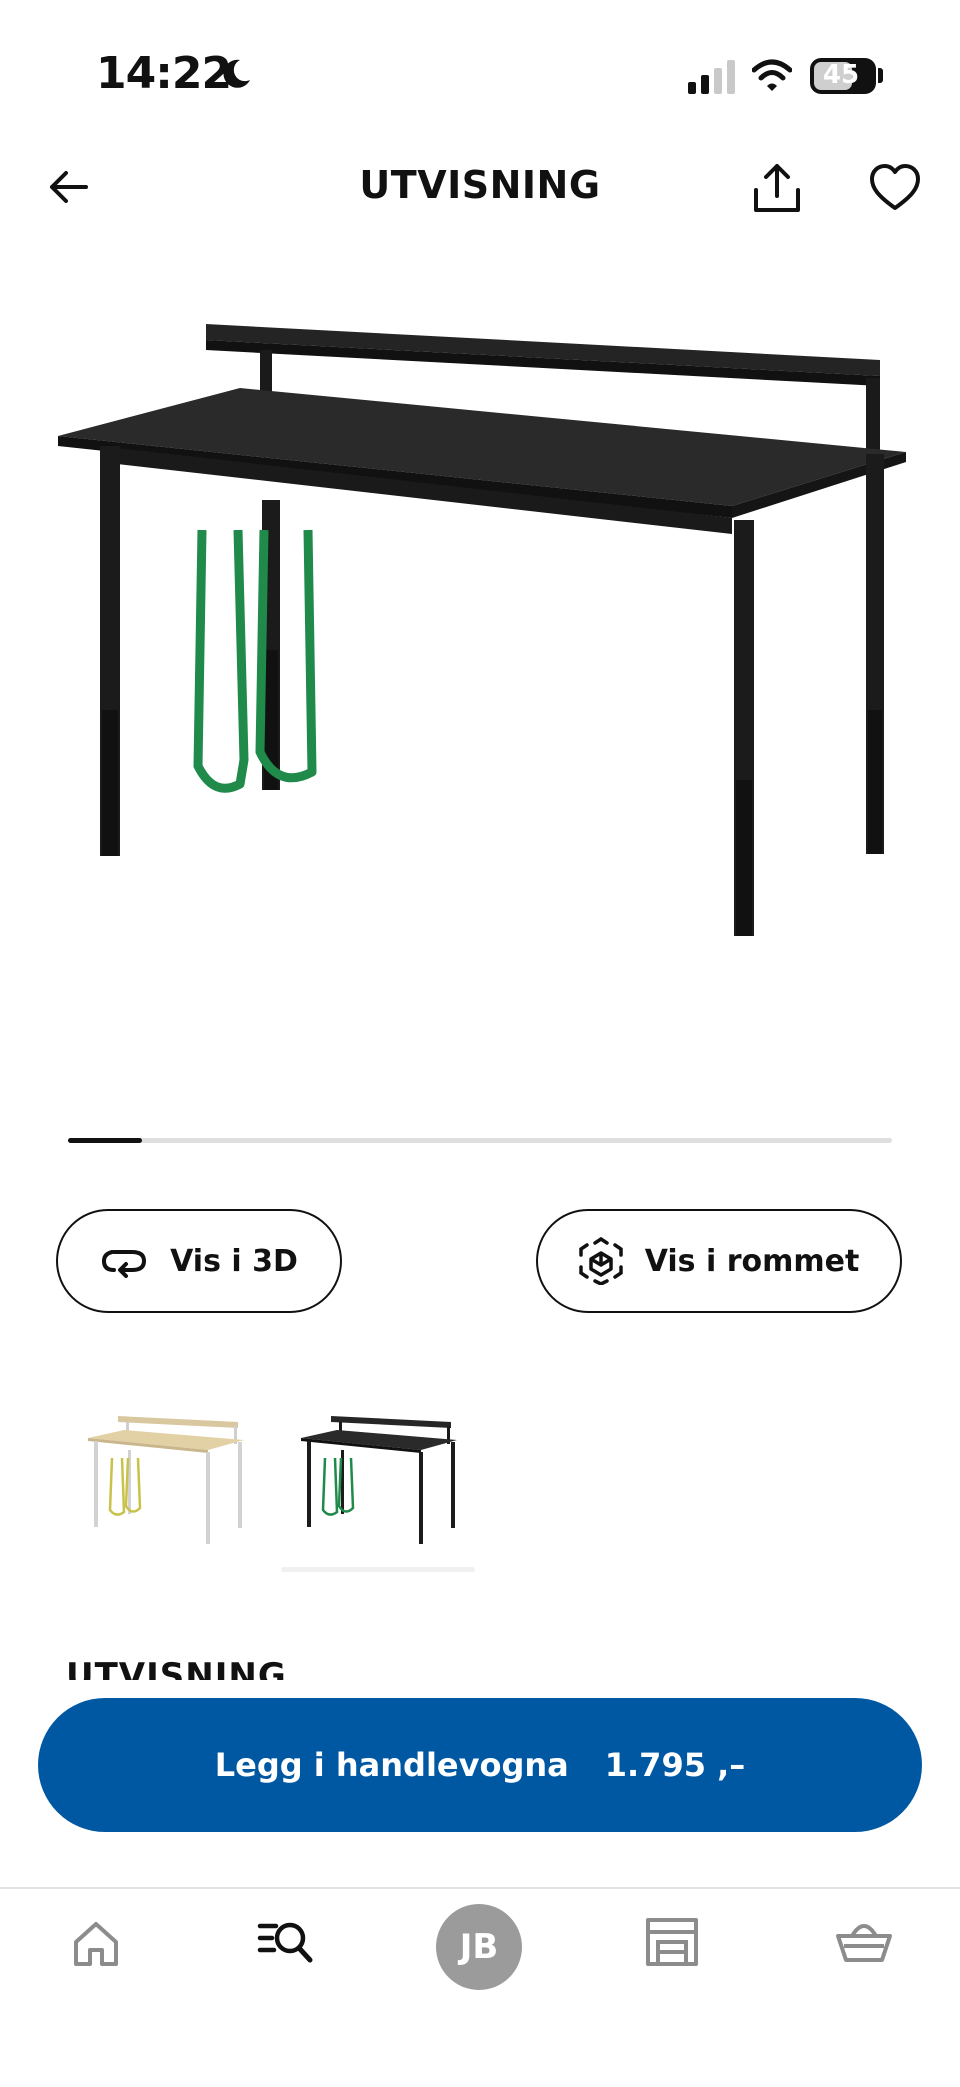 This screenshot has width=960, height=2087. I want to click on product-price: 1.795 ,–, so click(675, 1765).